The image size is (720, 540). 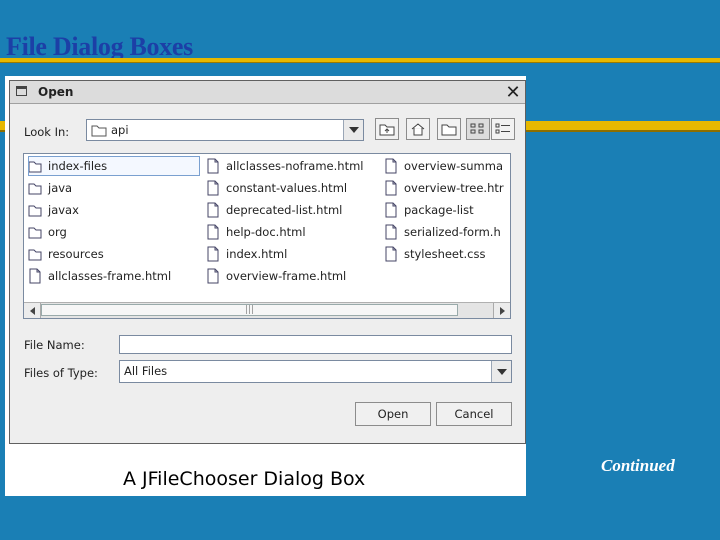 I want to click on continued-label: Continued, so click(x=638, y=465).